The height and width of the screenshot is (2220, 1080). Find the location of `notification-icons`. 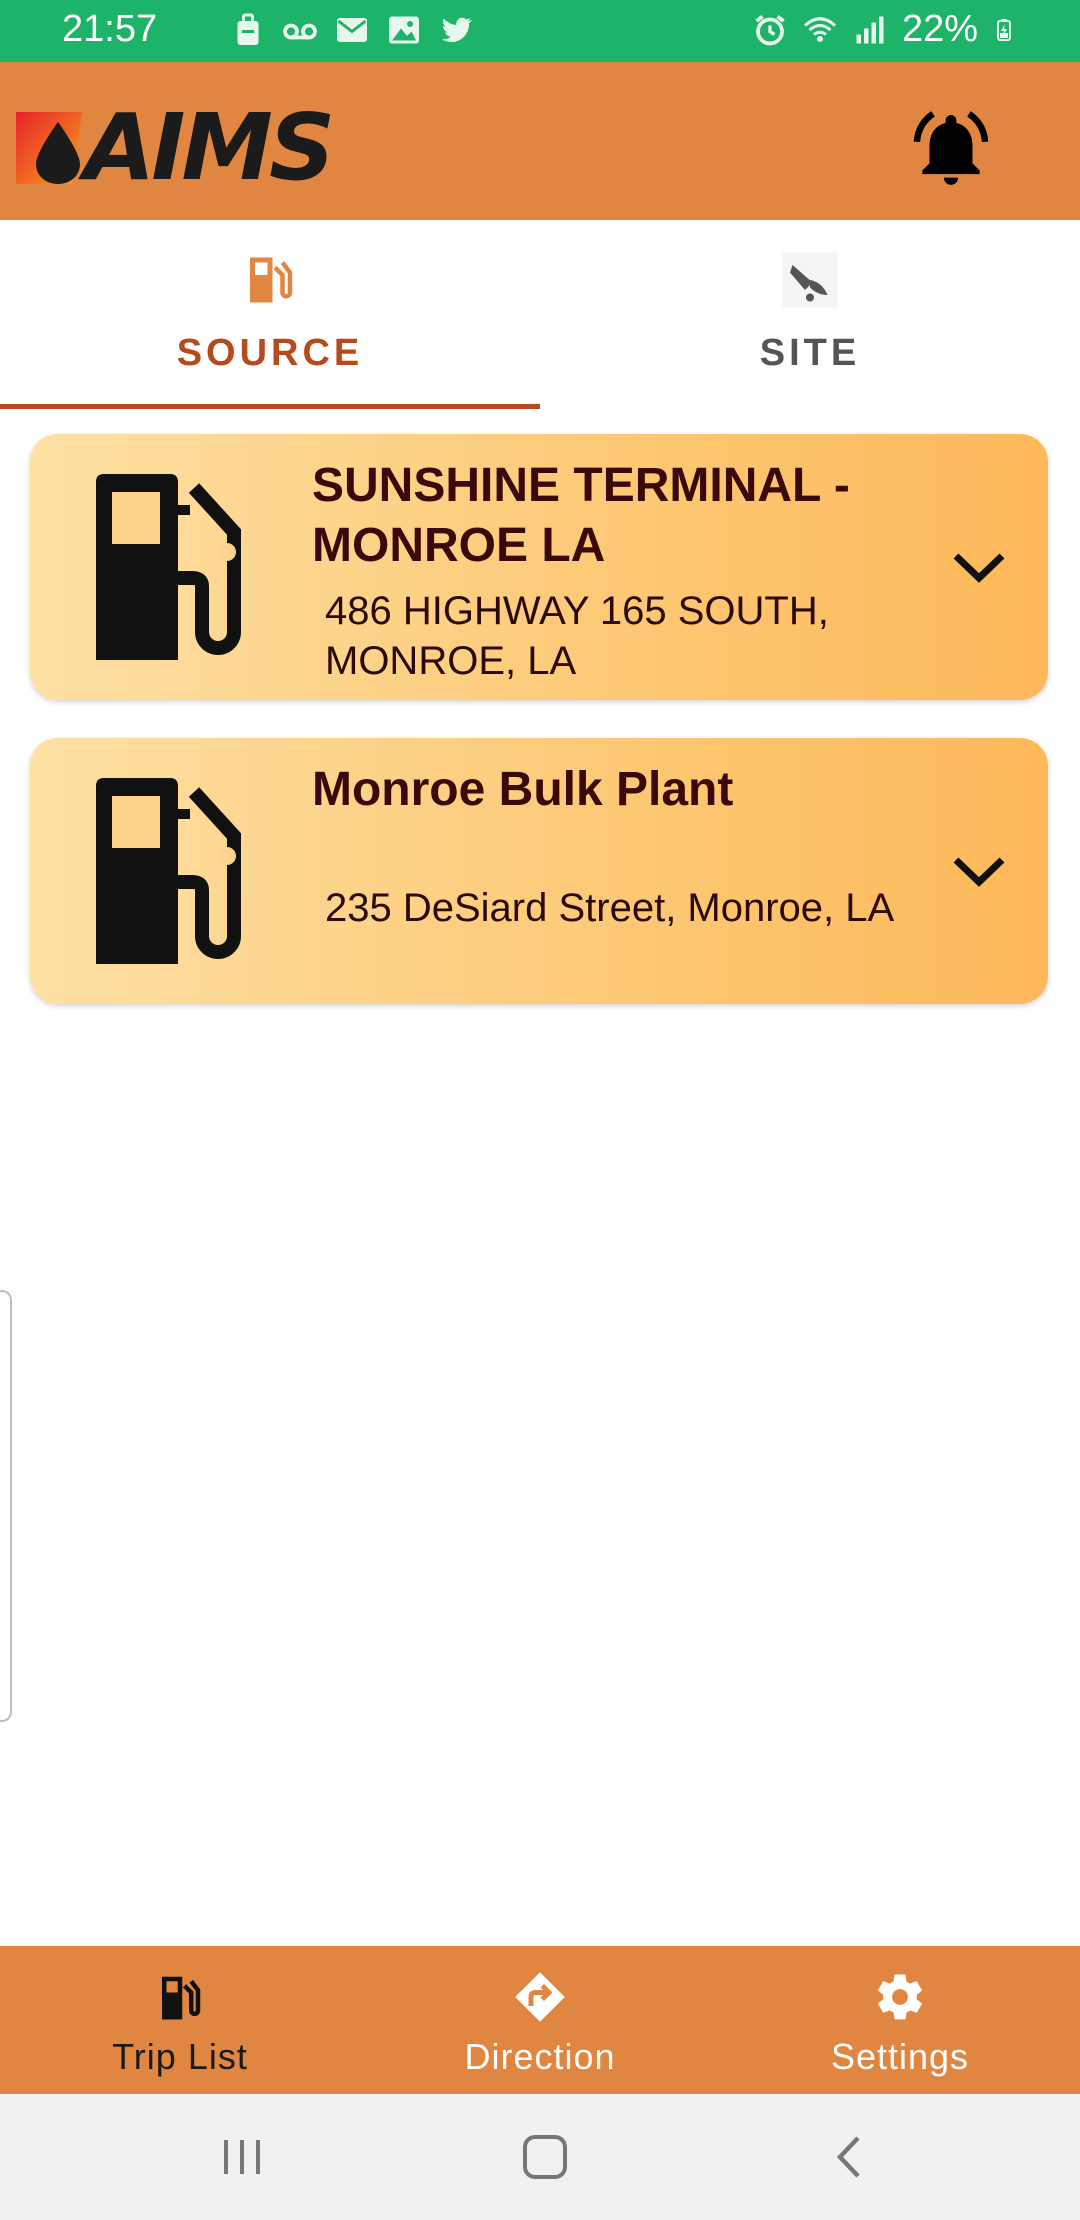

notification-icons is located at coordinates (352, 30).